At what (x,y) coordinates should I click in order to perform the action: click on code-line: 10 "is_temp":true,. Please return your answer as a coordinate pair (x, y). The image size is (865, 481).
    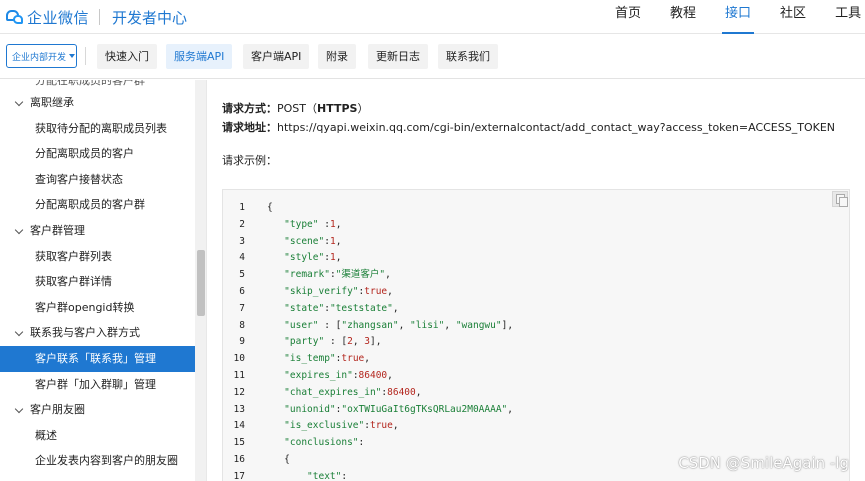
    Looking at the image, I should click on (523, 358).